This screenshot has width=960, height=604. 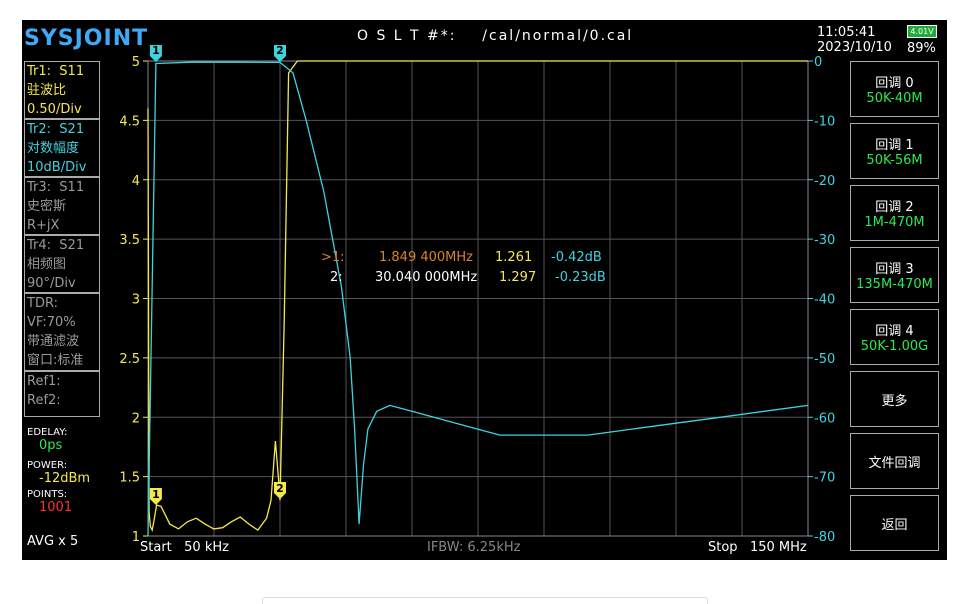 I want to click on left-axis-tick-label: 3.5, so click(x=129, y=240).